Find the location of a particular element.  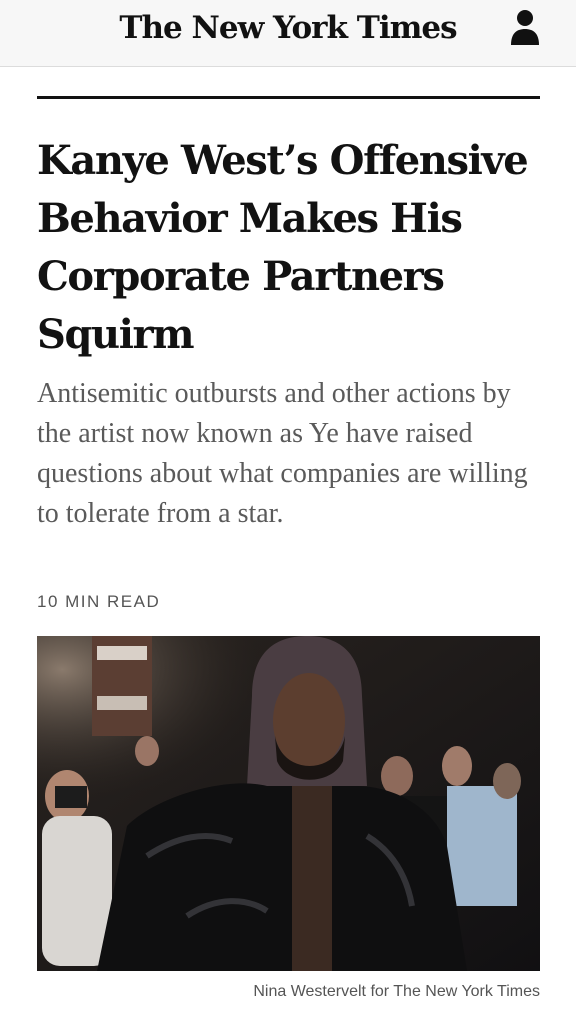

read-time: 10 MIN READ is located at coordinates (99, 601).